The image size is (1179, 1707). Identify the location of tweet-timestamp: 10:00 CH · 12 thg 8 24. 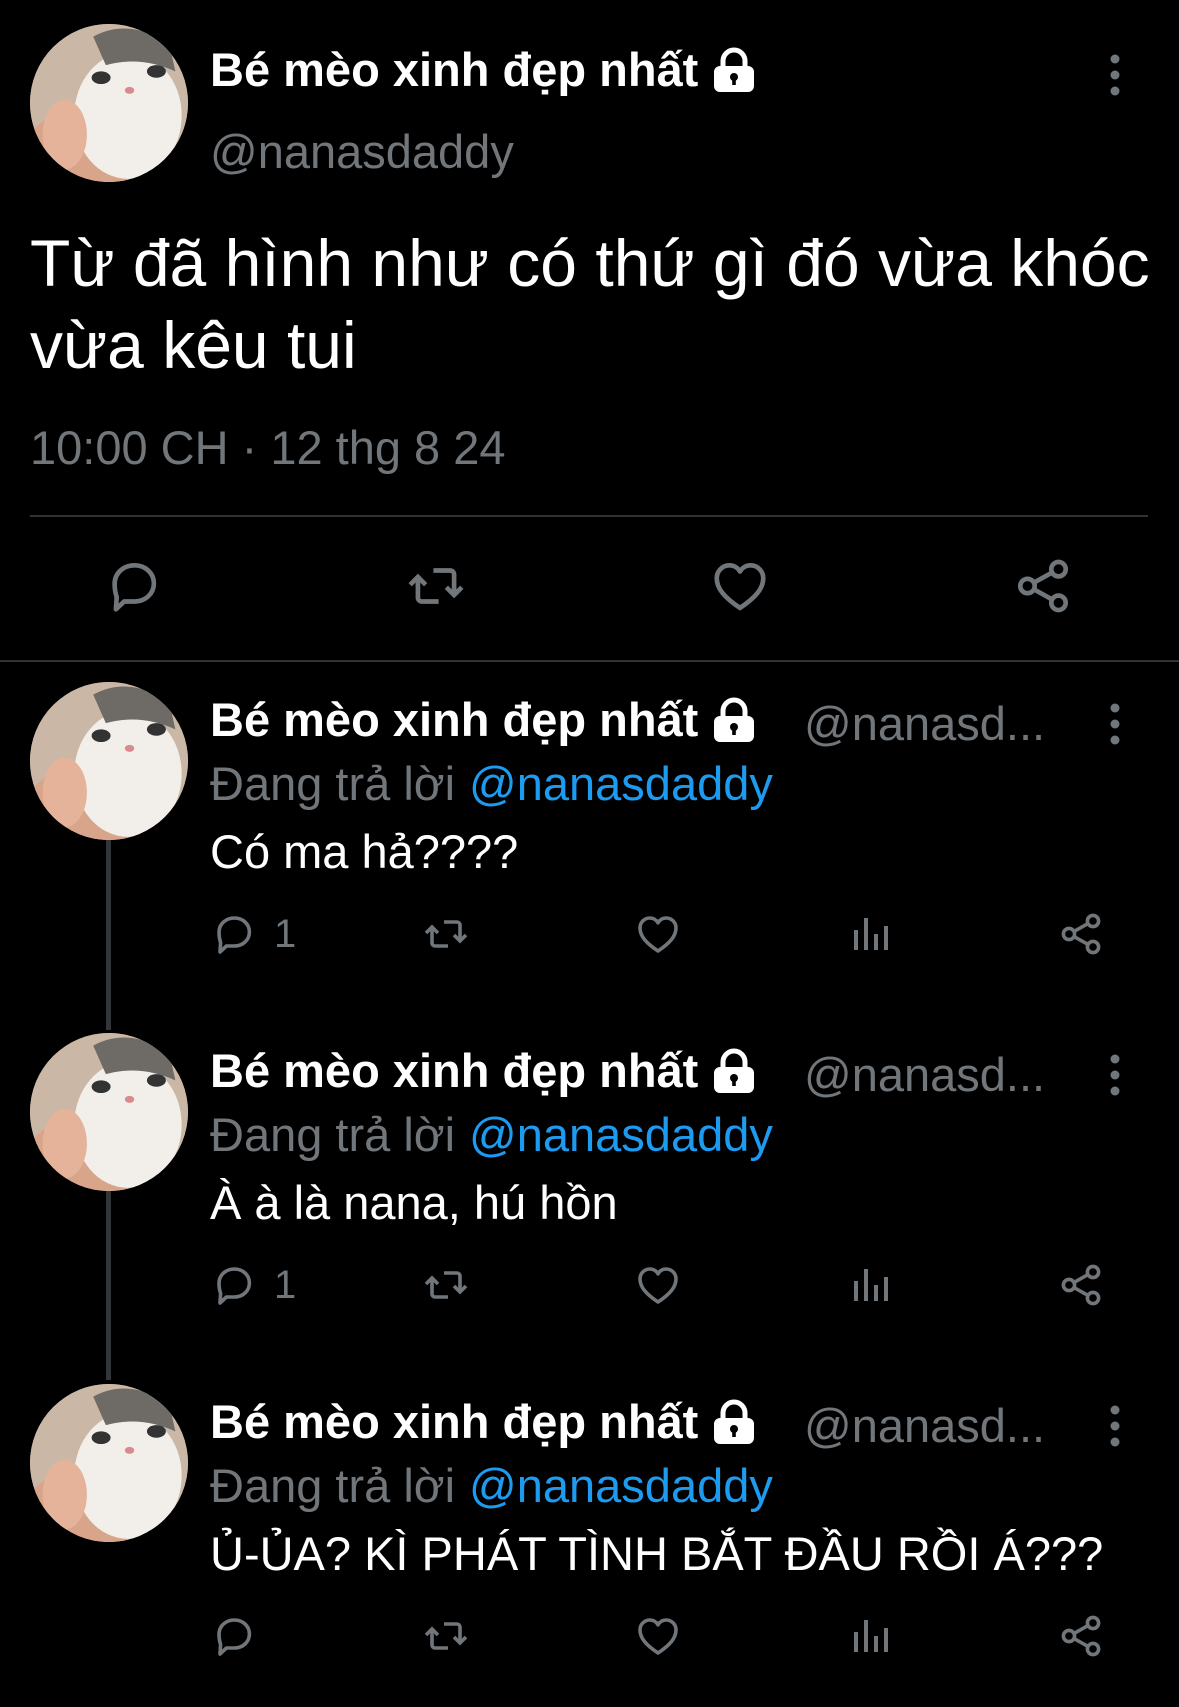
(268, 447).